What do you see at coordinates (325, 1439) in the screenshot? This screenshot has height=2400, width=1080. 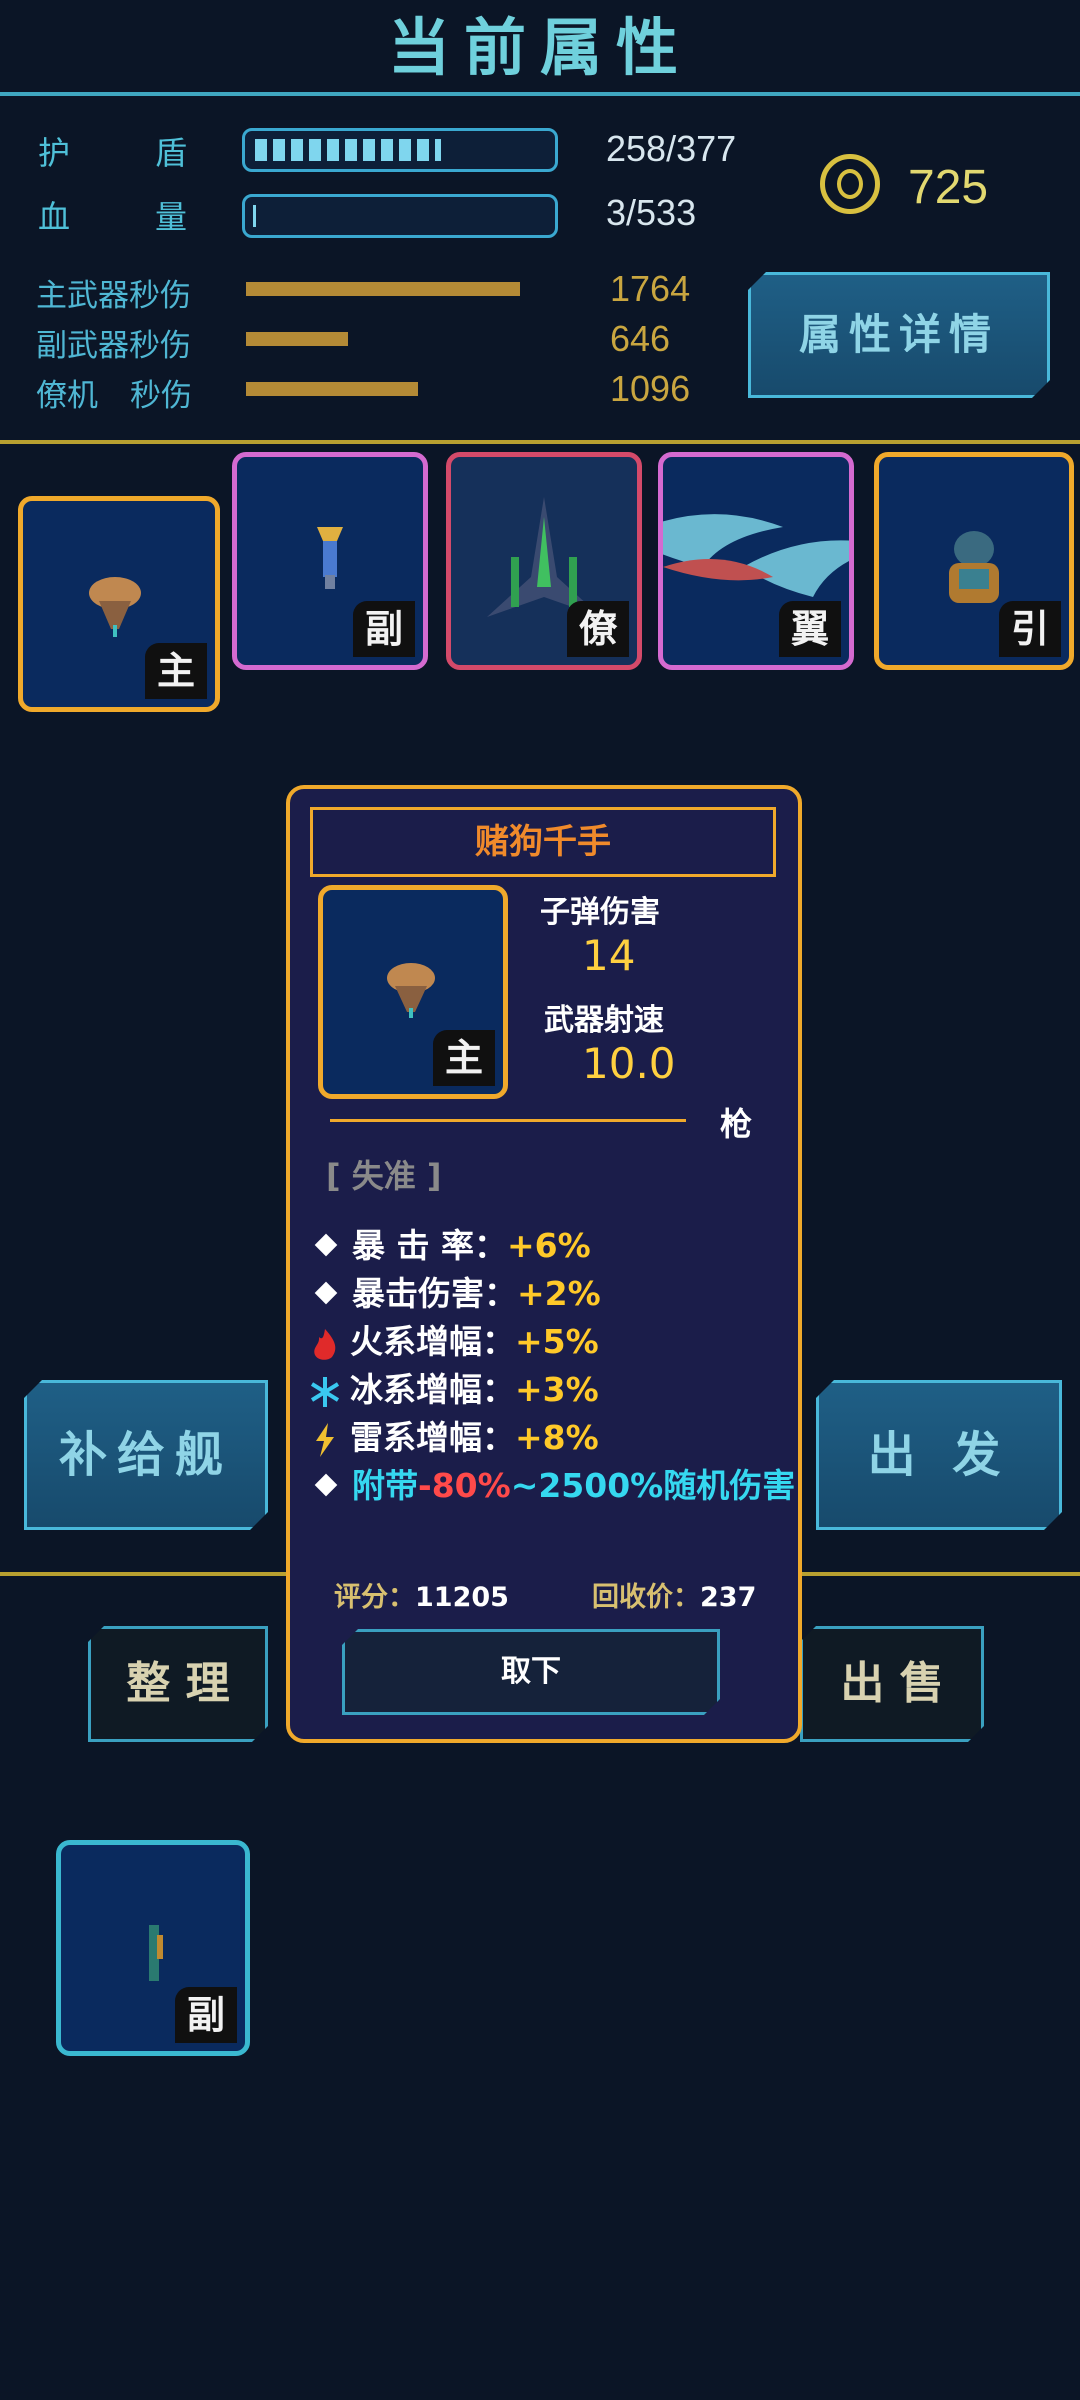 I see `lightning-icon` at bounding box center [325, 1439].